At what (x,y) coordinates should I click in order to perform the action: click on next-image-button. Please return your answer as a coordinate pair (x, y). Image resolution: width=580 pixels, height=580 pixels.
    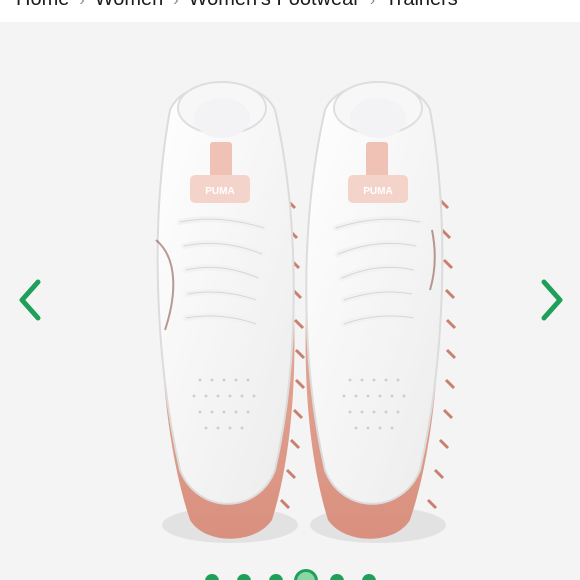
    Looking at the image, I should click on (552, 300).